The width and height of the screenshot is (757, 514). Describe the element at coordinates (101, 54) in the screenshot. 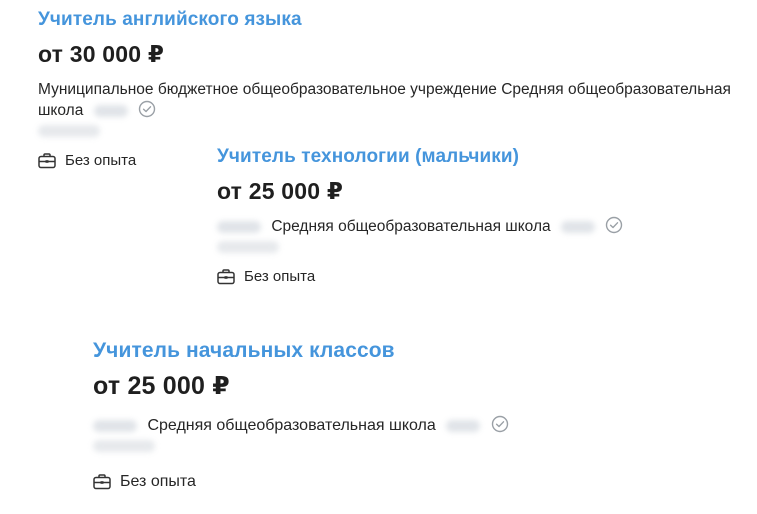

I see `vacancy-salary: от 30 000 ₽` at that location.